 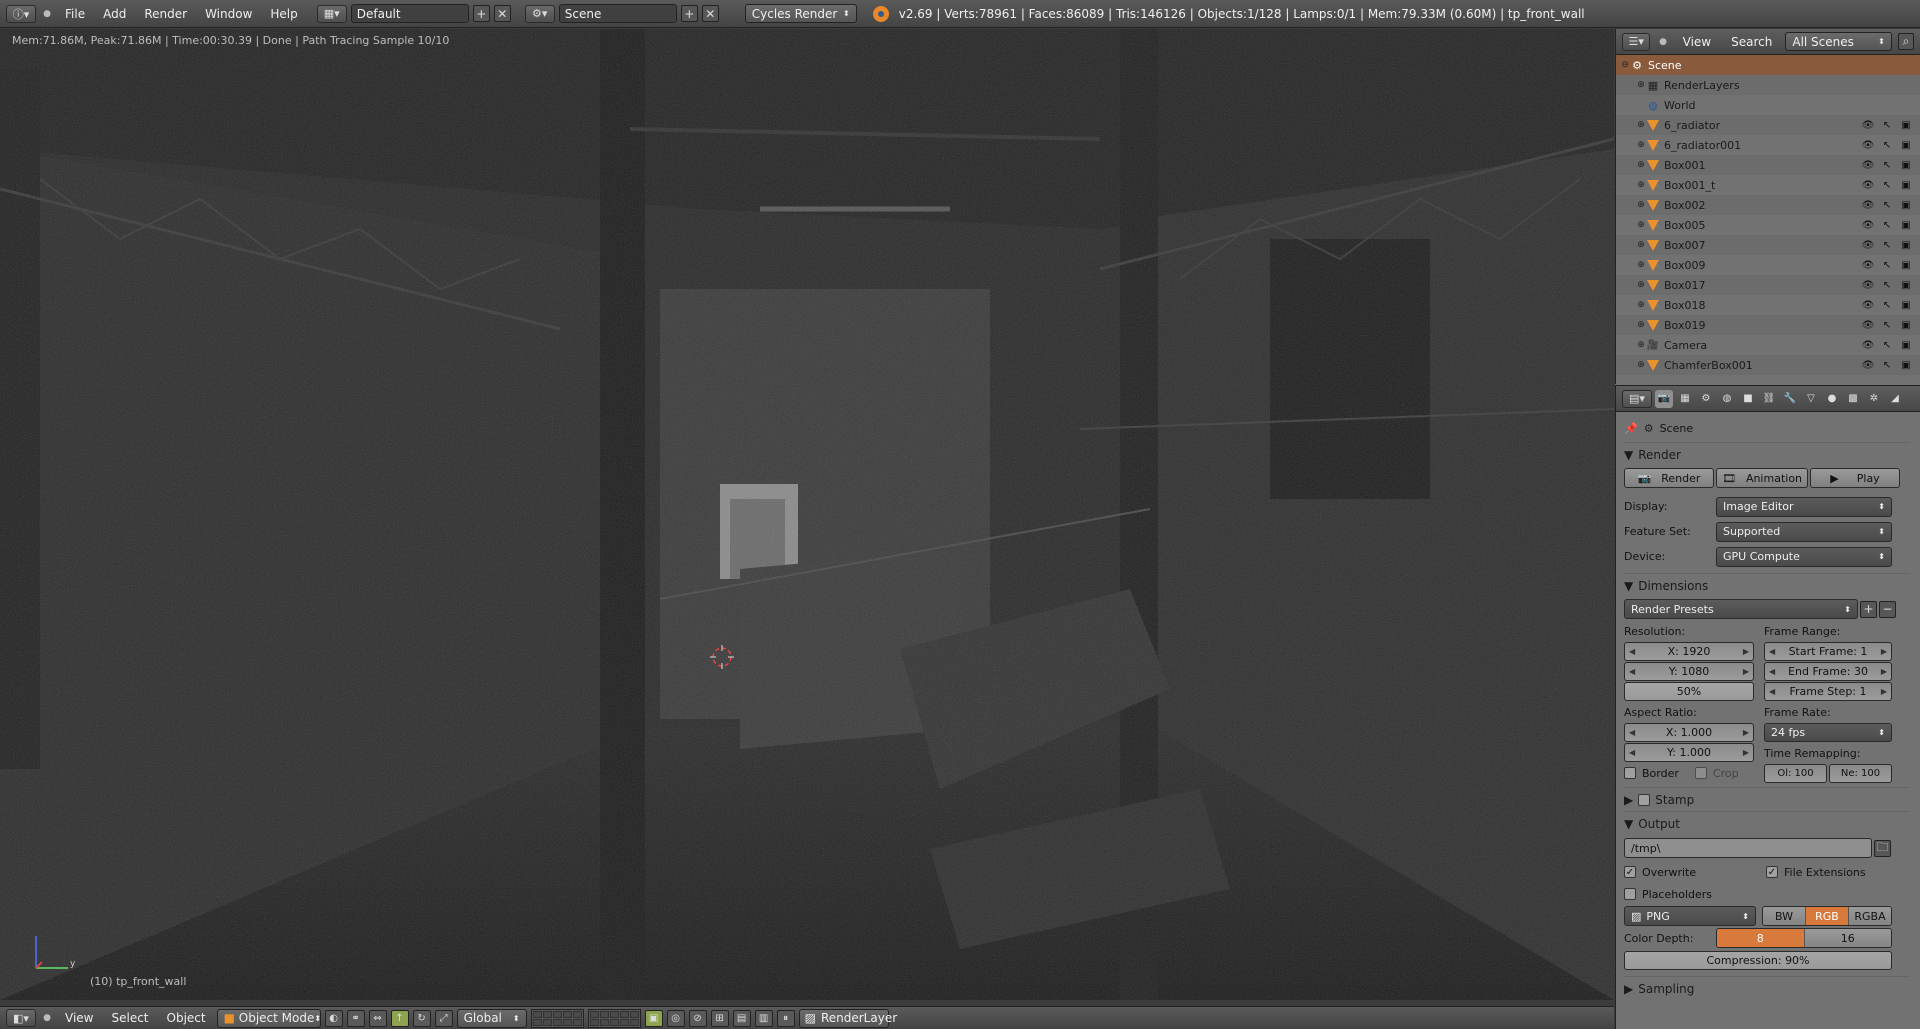 What do you see at coordinates (21, 13) in the screenshot?
I see `editor-type-button: ⓘ▾` at bounding box center [21, 13].